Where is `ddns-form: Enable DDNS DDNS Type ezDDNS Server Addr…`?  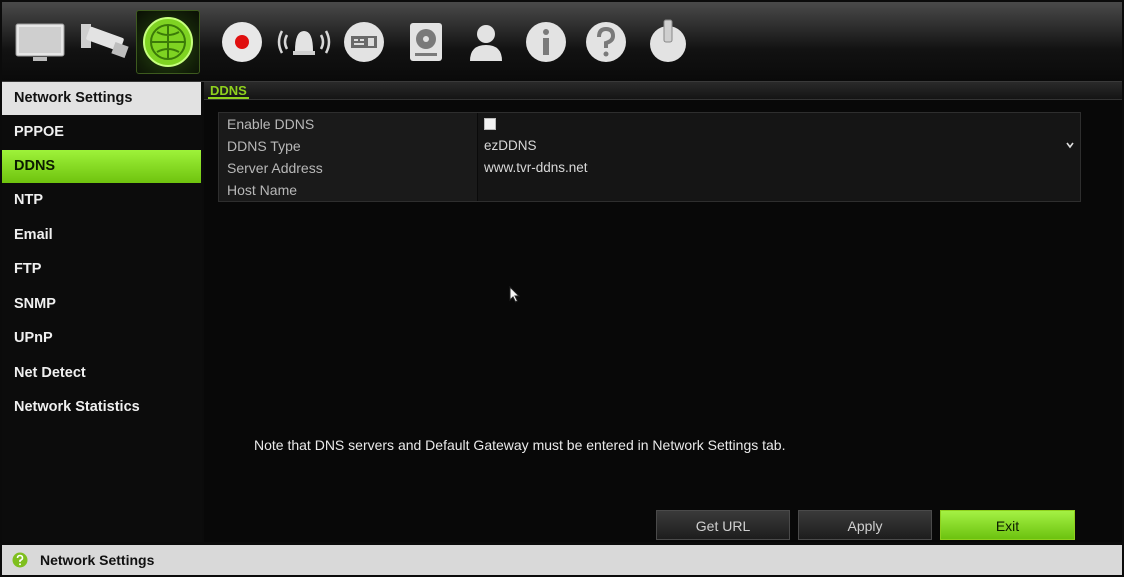 ddns-form: Enable DDNS DDNS Type ezDDNS Server Addr… is located at coordinates (649, 157).